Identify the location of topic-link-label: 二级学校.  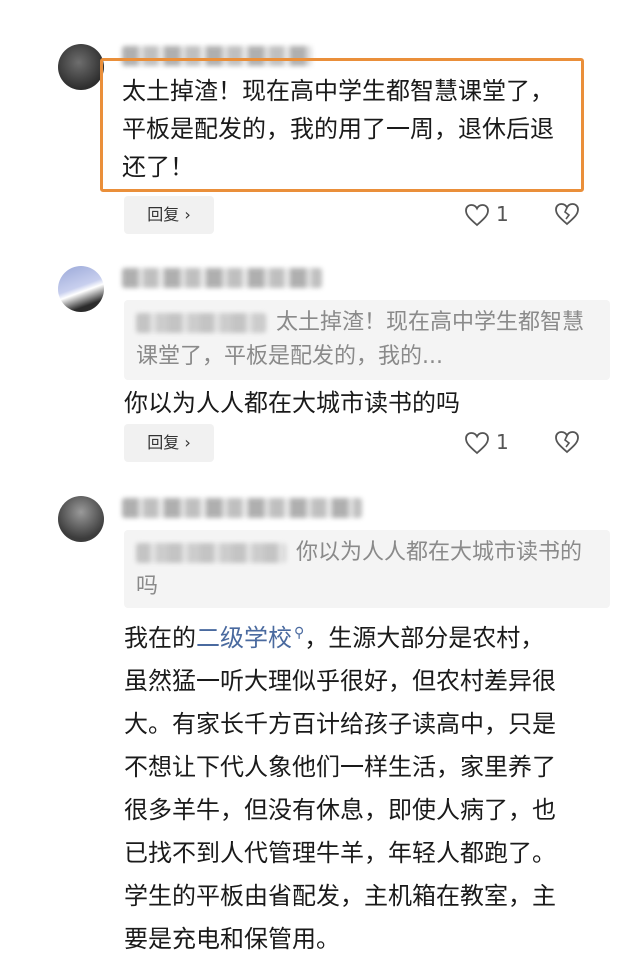
(244, 638).